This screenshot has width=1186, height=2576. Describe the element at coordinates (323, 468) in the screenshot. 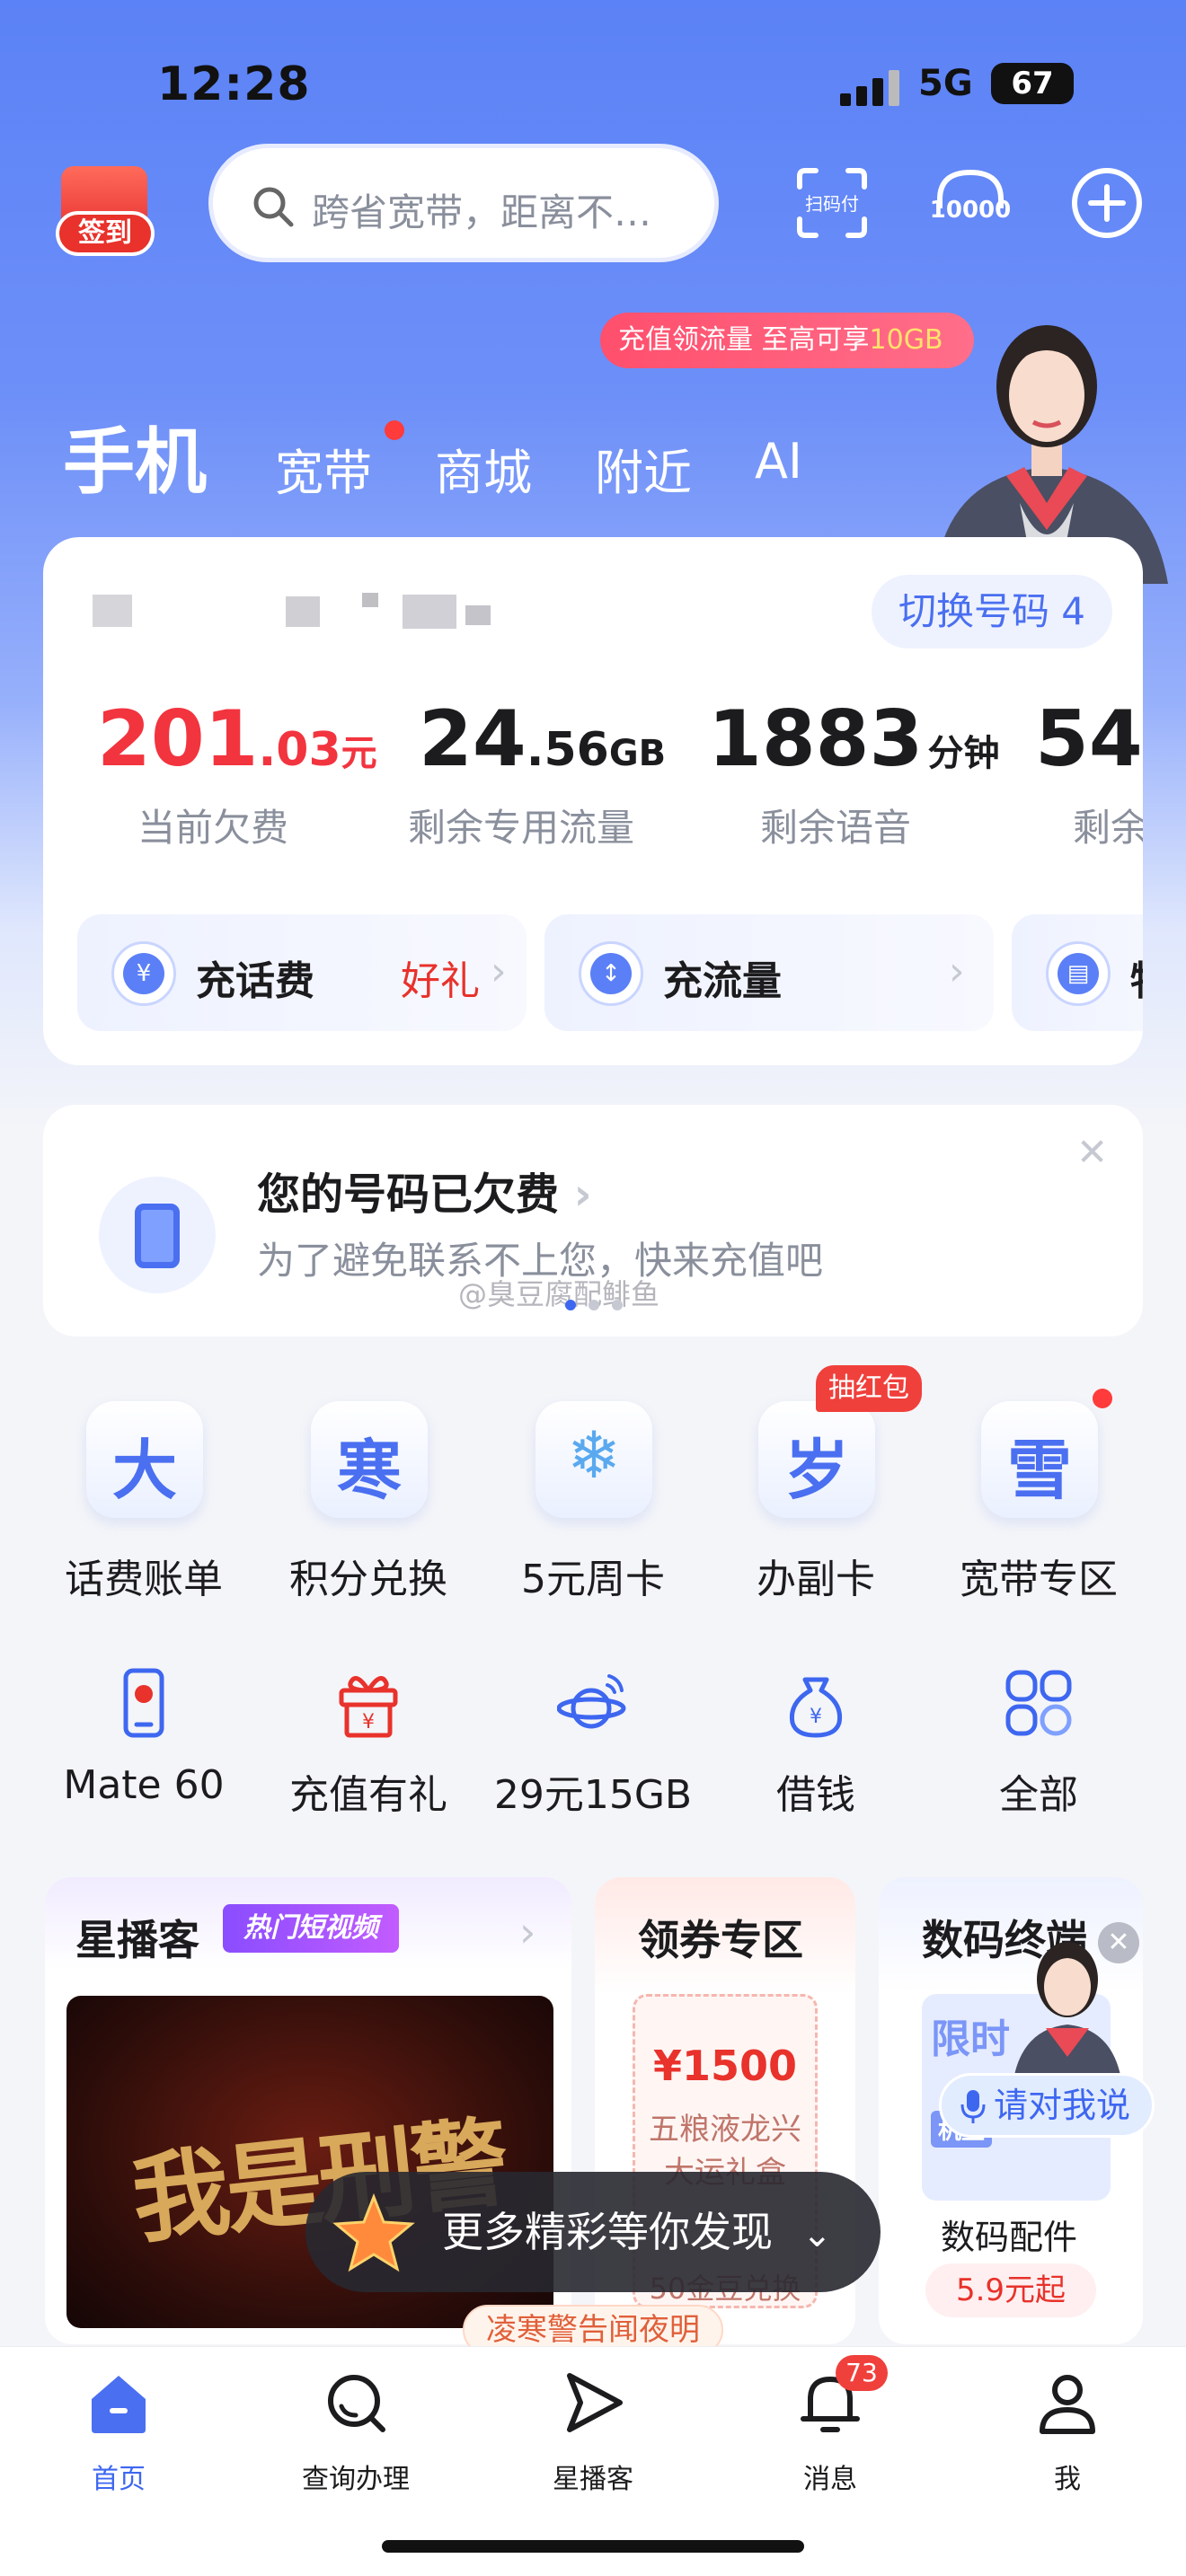

I see `tab-broadband: 宽带` at that location.